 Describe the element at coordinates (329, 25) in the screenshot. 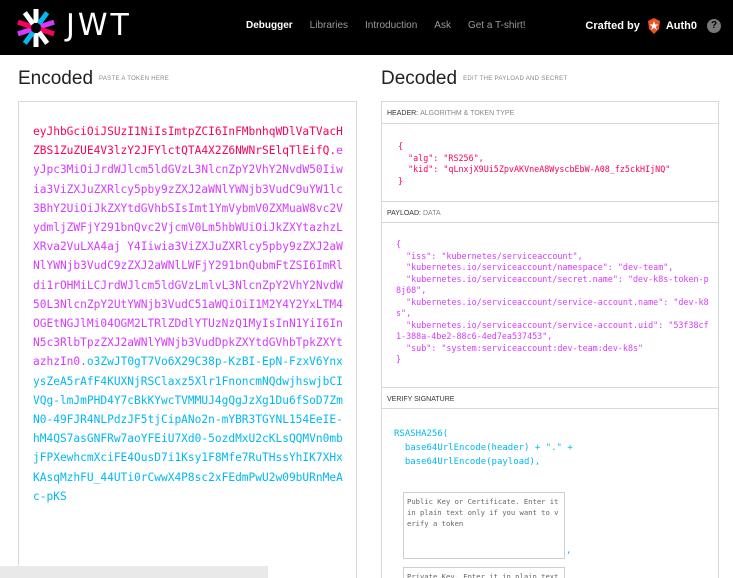

I see `nav-link-libraries: Libraries` at that location.